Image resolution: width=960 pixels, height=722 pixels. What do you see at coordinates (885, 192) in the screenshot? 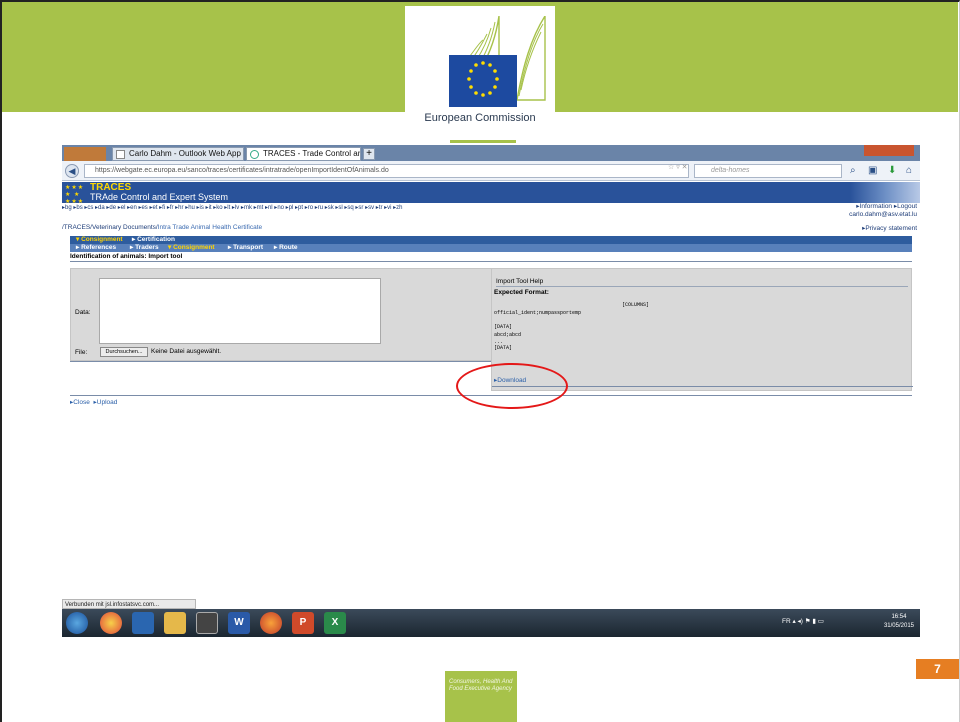
I see `traces-banner-image` at bounding box center [885, 192].